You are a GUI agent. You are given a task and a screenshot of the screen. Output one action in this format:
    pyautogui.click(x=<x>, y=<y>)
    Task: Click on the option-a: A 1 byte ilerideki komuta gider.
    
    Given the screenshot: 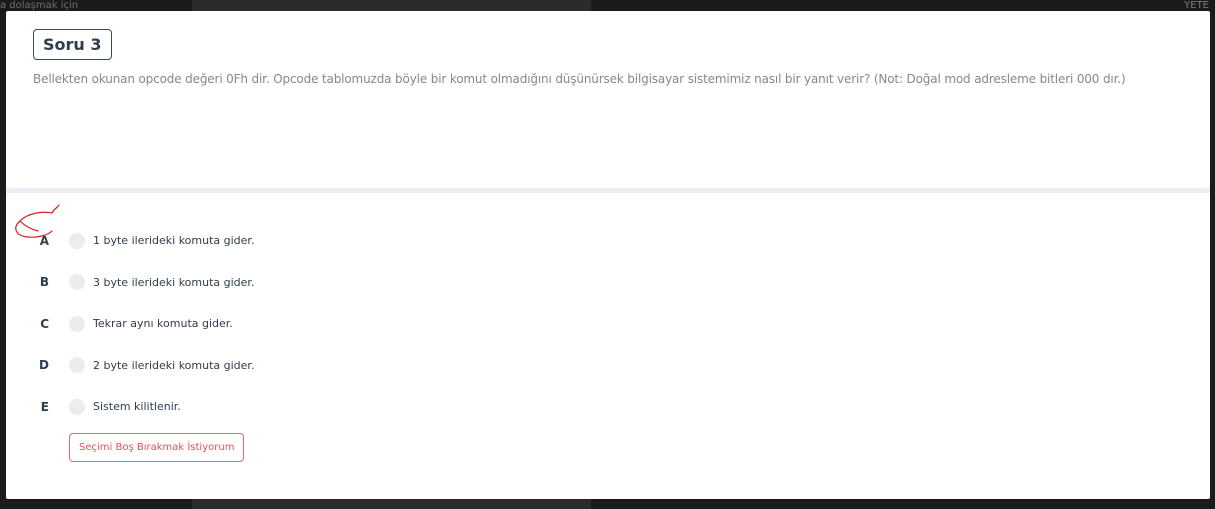 What is the action you would take?
    pyautogui.click(x=608, y=241)
    